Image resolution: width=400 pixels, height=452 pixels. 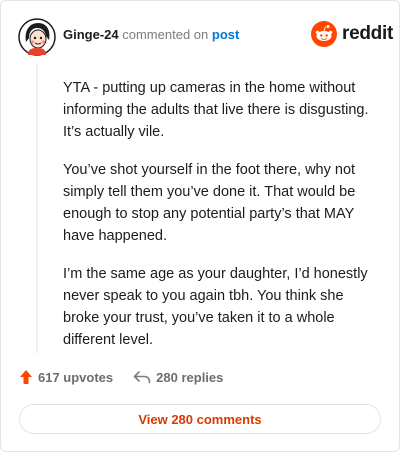 I want to click on reddit-logo: reddit, so click(x=352, y=34).